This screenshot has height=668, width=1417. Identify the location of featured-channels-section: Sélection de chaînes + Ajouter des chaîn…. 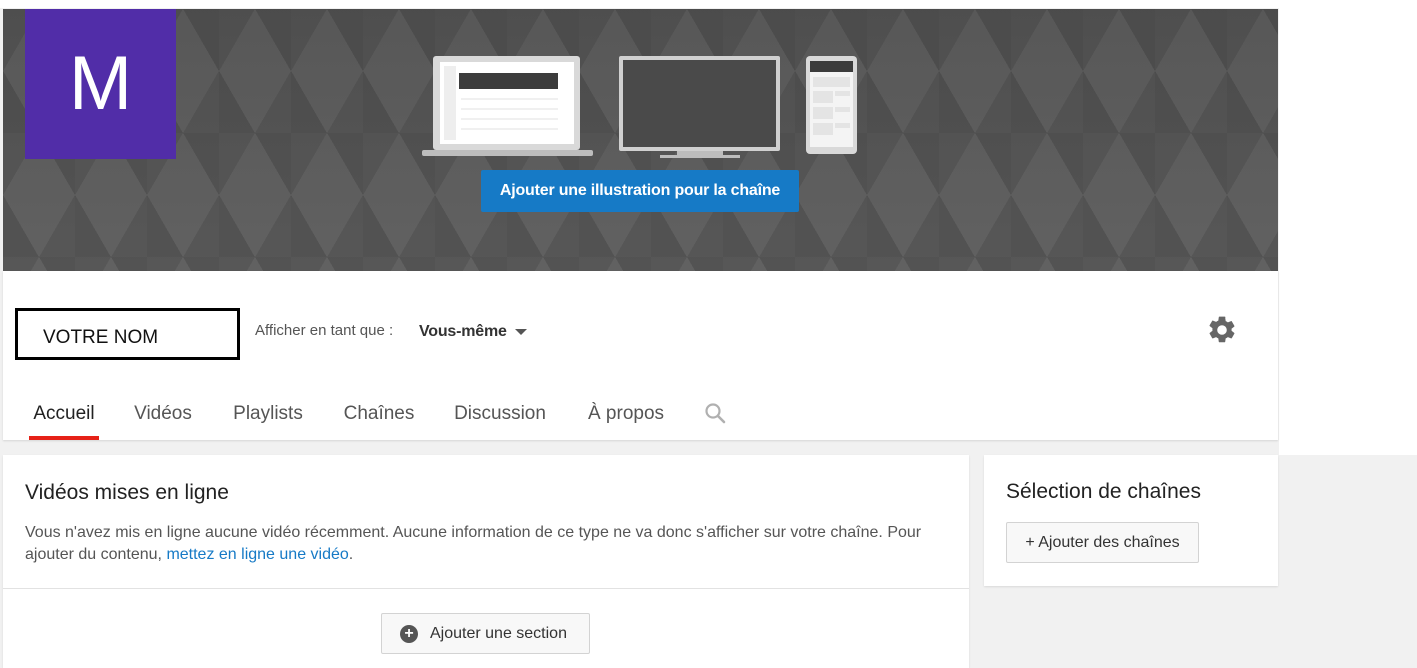
(1131, 520).